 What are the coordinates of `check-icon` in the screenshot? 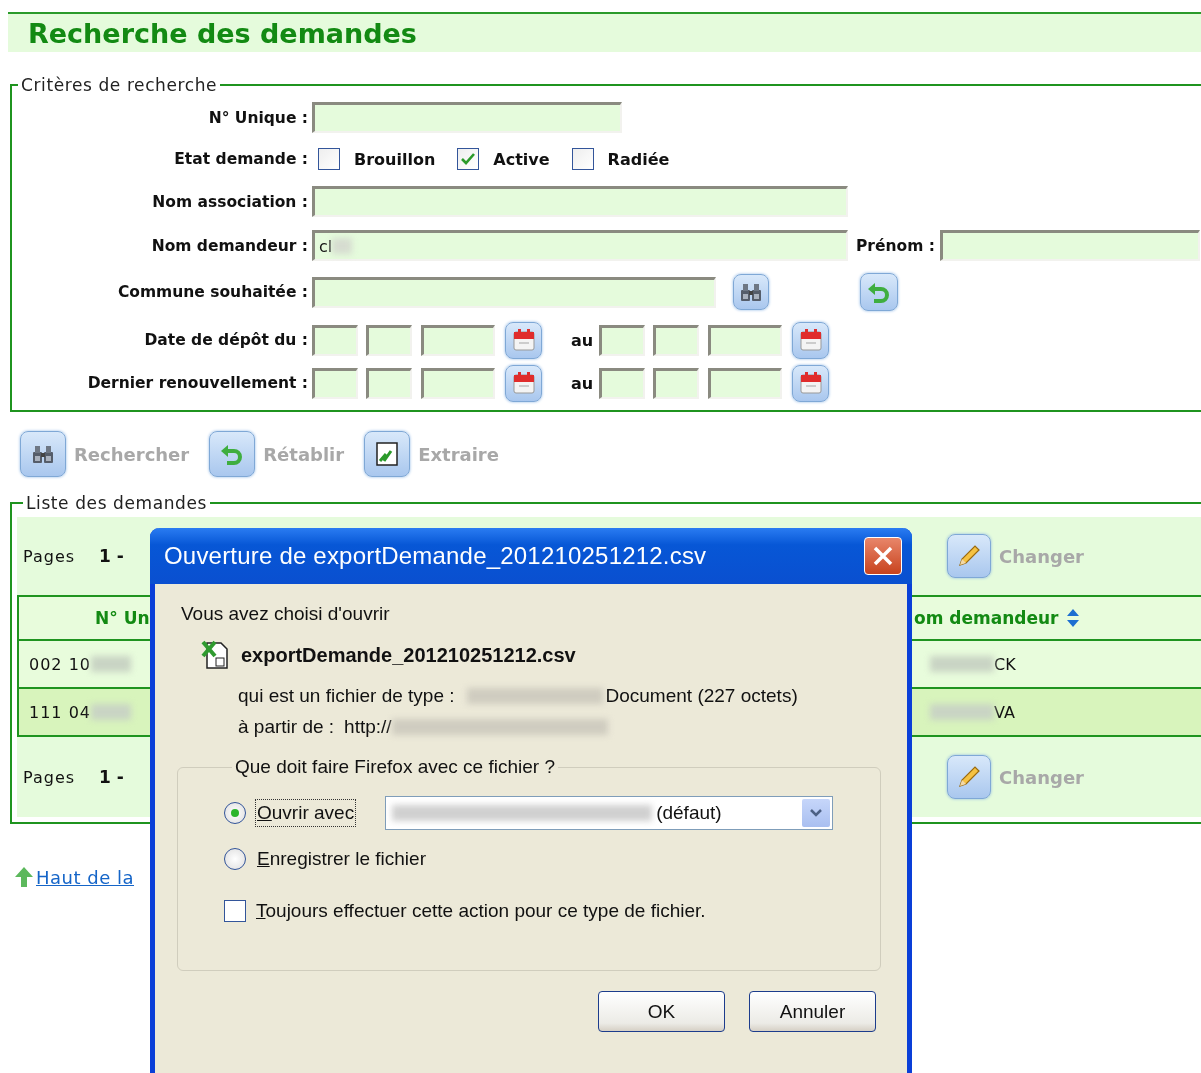 It's located at (468, 159).